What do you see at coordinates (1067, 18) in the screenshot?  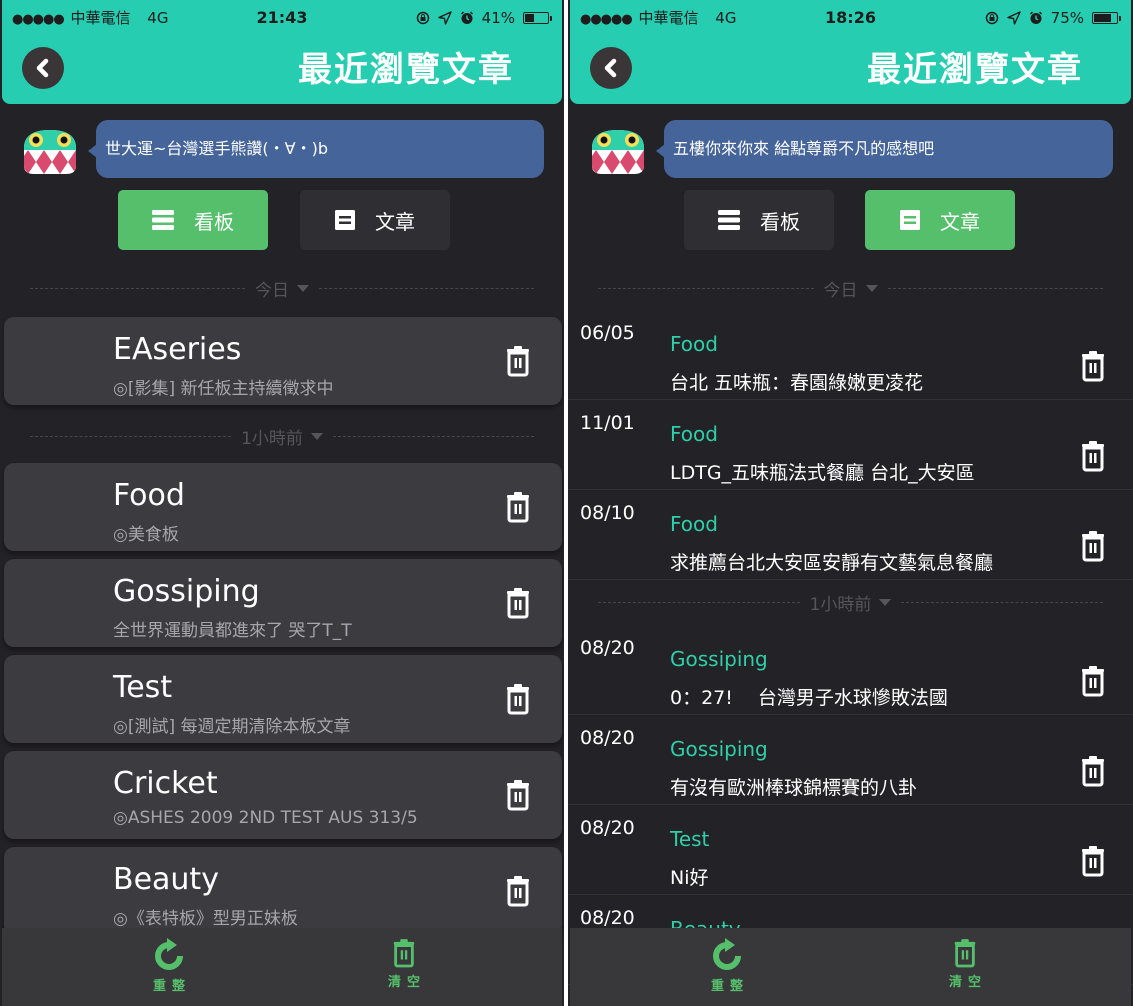 I see `battery-percent: 75%` at bounding box center [1067, 18].